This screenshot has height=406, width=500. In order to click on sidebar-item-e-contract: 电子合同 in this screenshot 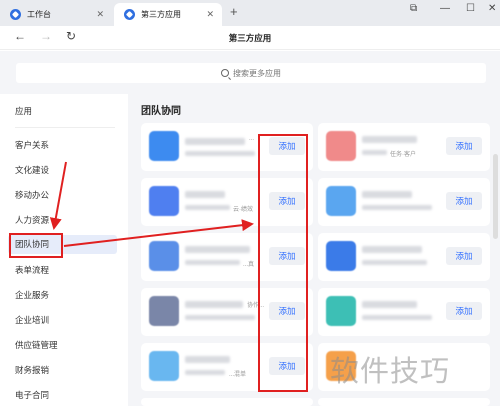, I will do `click(32, 395)`.